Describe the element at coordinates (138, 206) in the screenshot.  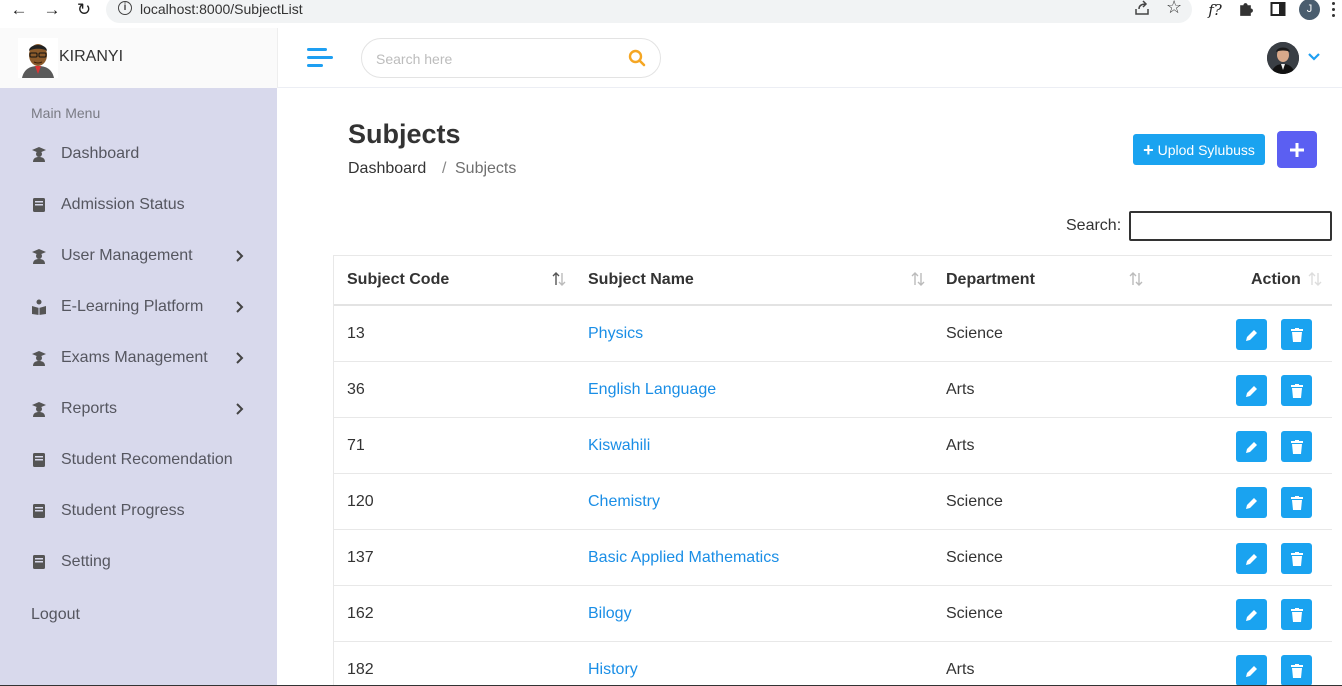
I see `sidebar-item-admission-status: Admission Status` at that location.